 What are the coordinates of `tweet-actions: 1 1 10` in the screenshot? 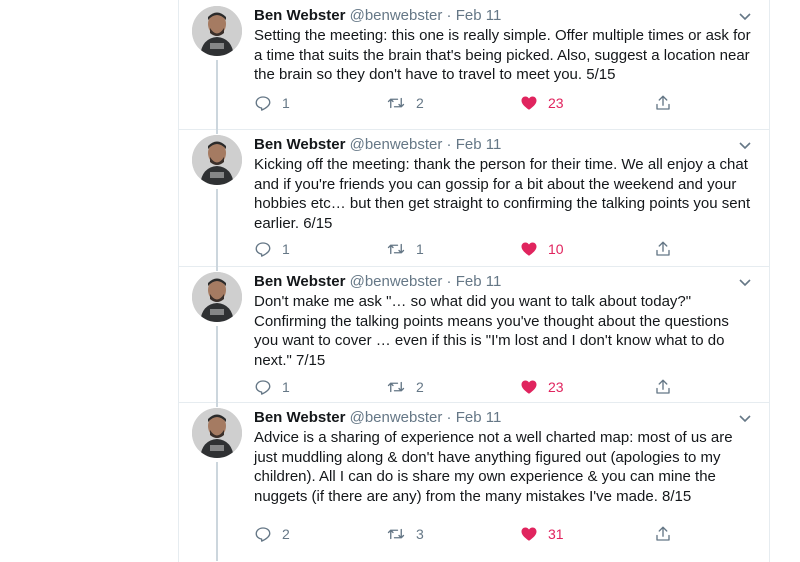 It's located at (504, 249).